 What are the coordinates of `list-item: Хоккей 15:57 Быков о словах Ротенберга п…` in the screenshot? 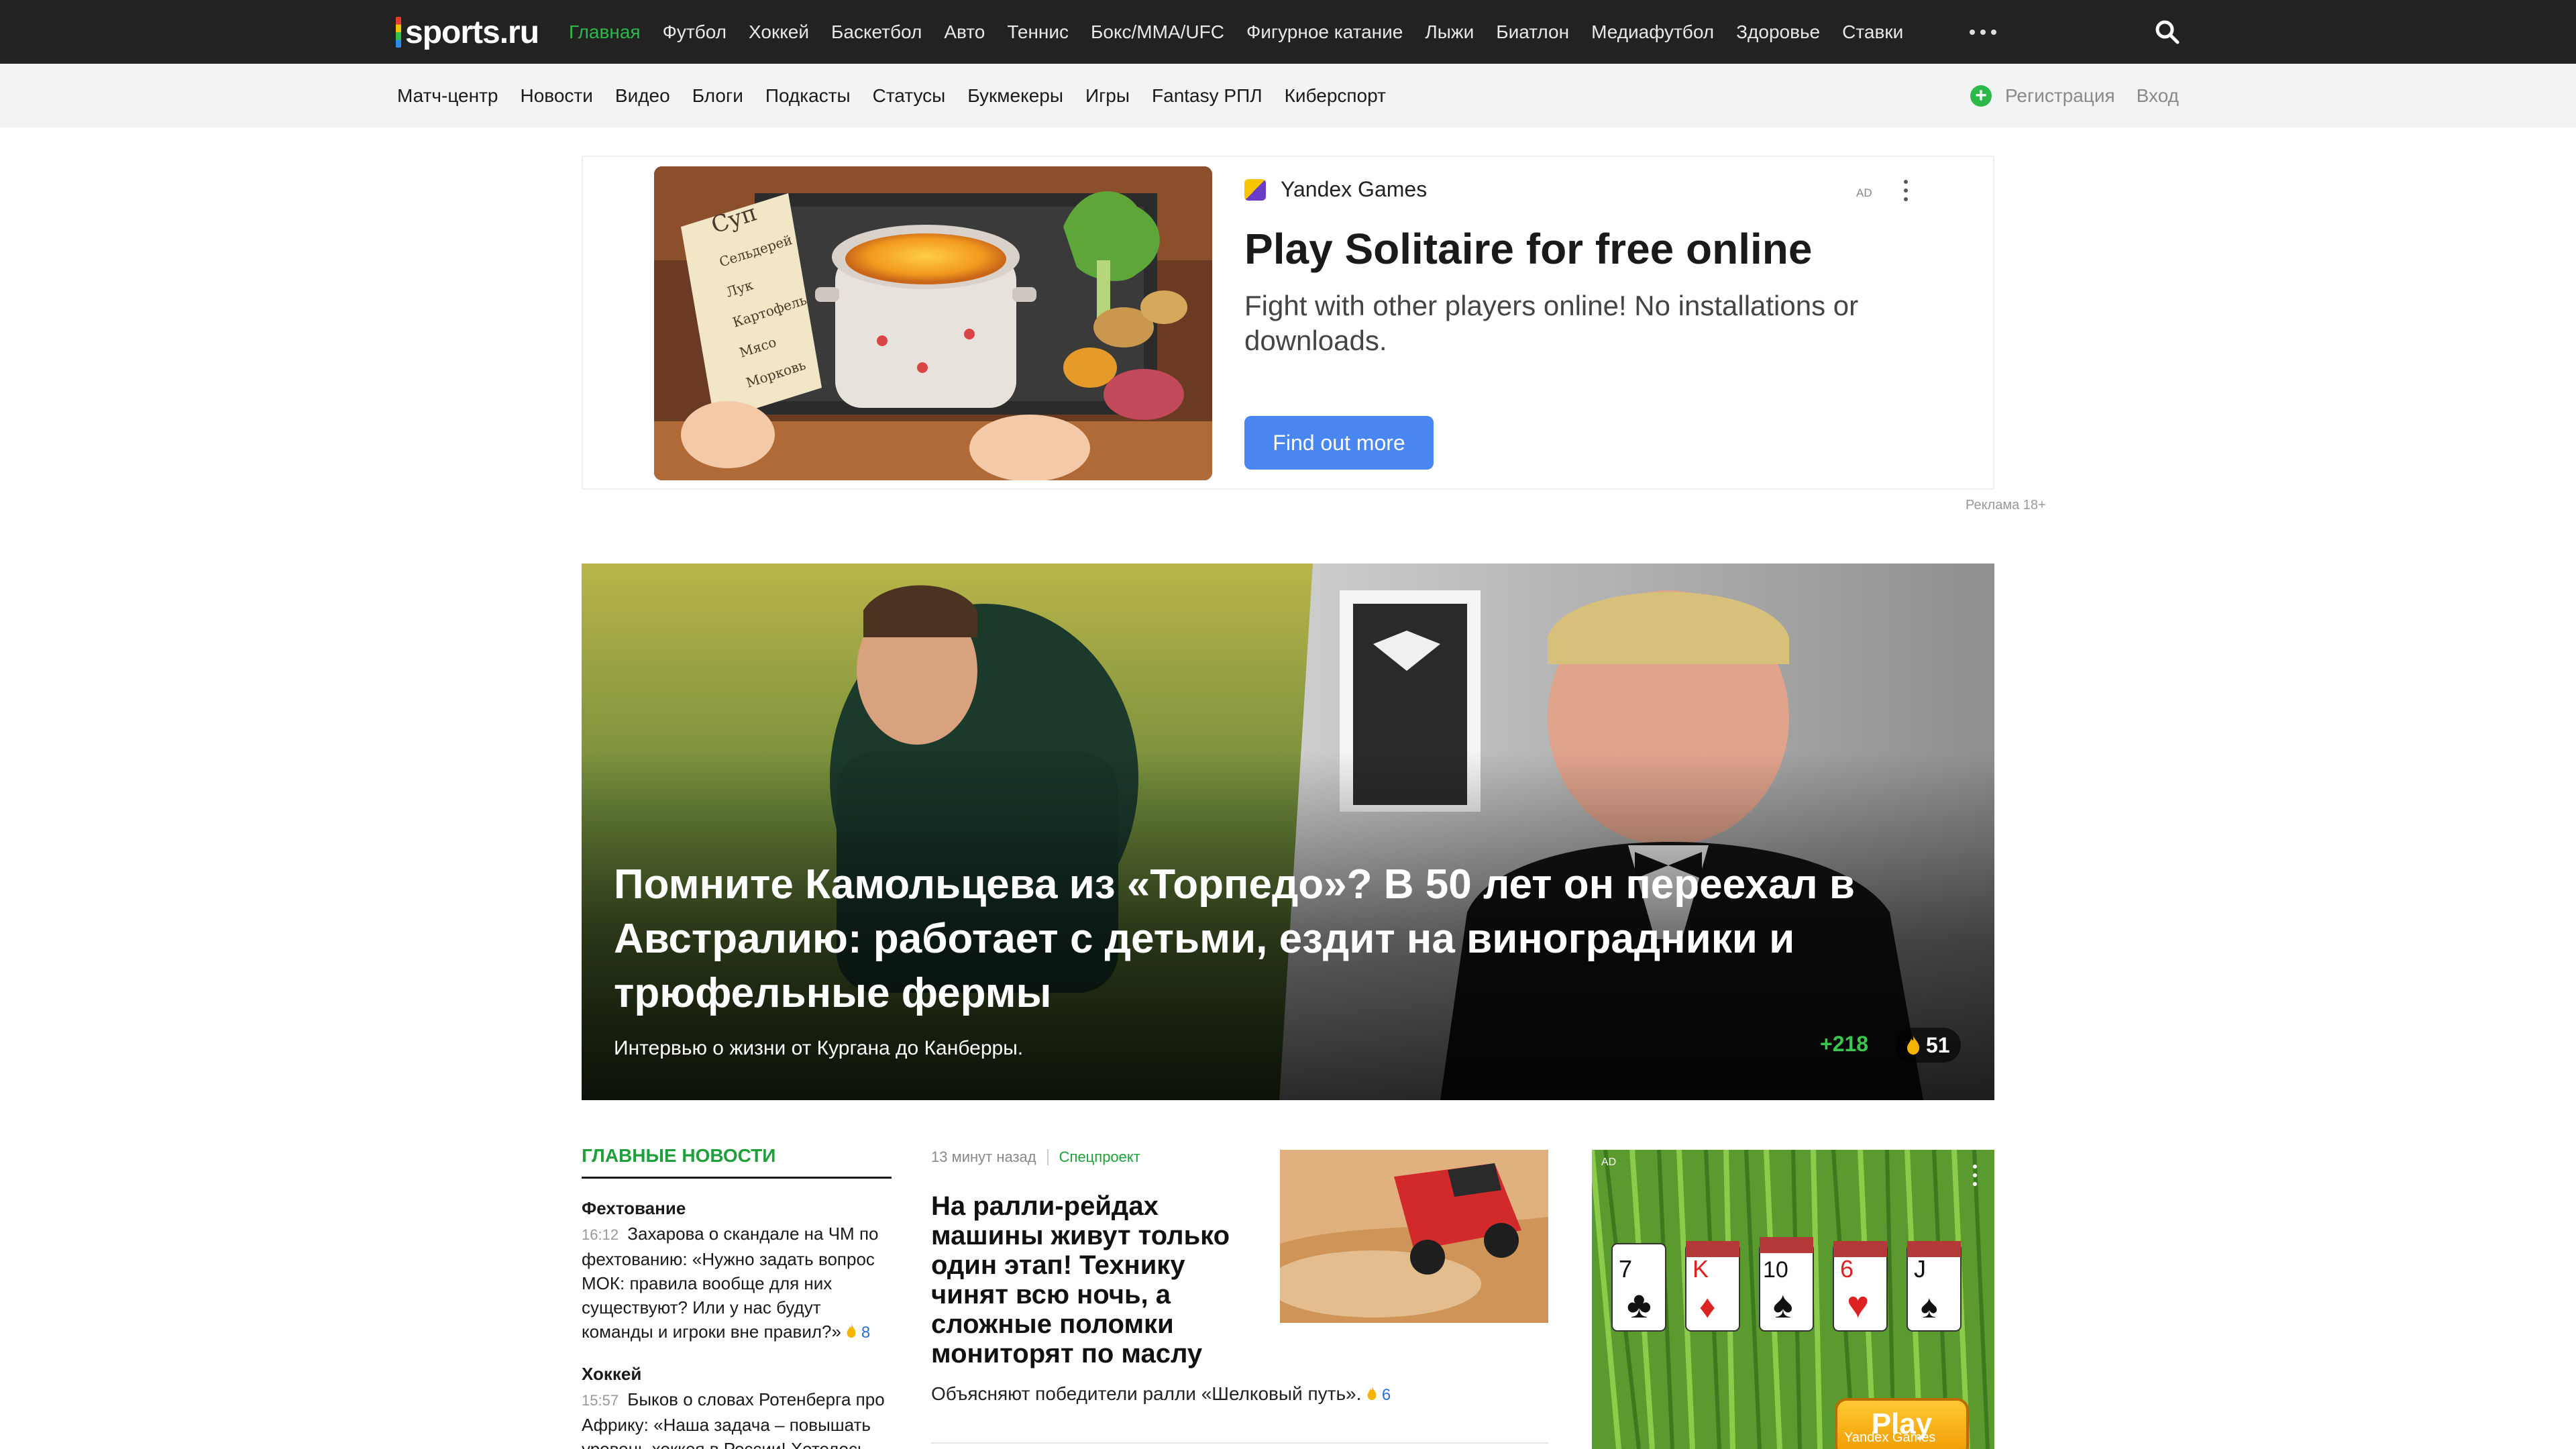 It's located at (737, 1406).